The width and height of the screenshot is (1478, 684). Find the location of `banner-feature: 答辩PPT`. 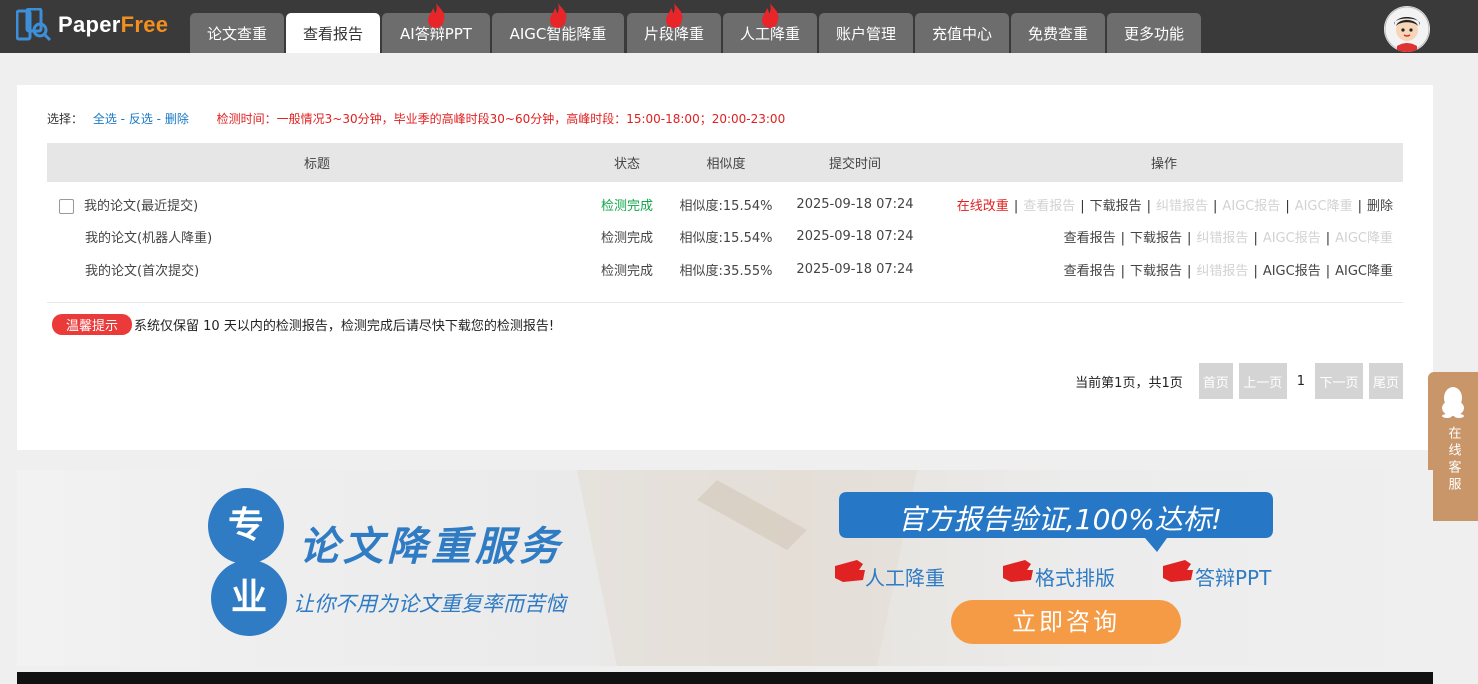

banner-feature: 答辩PPT is located at coordinates (1233, 578).